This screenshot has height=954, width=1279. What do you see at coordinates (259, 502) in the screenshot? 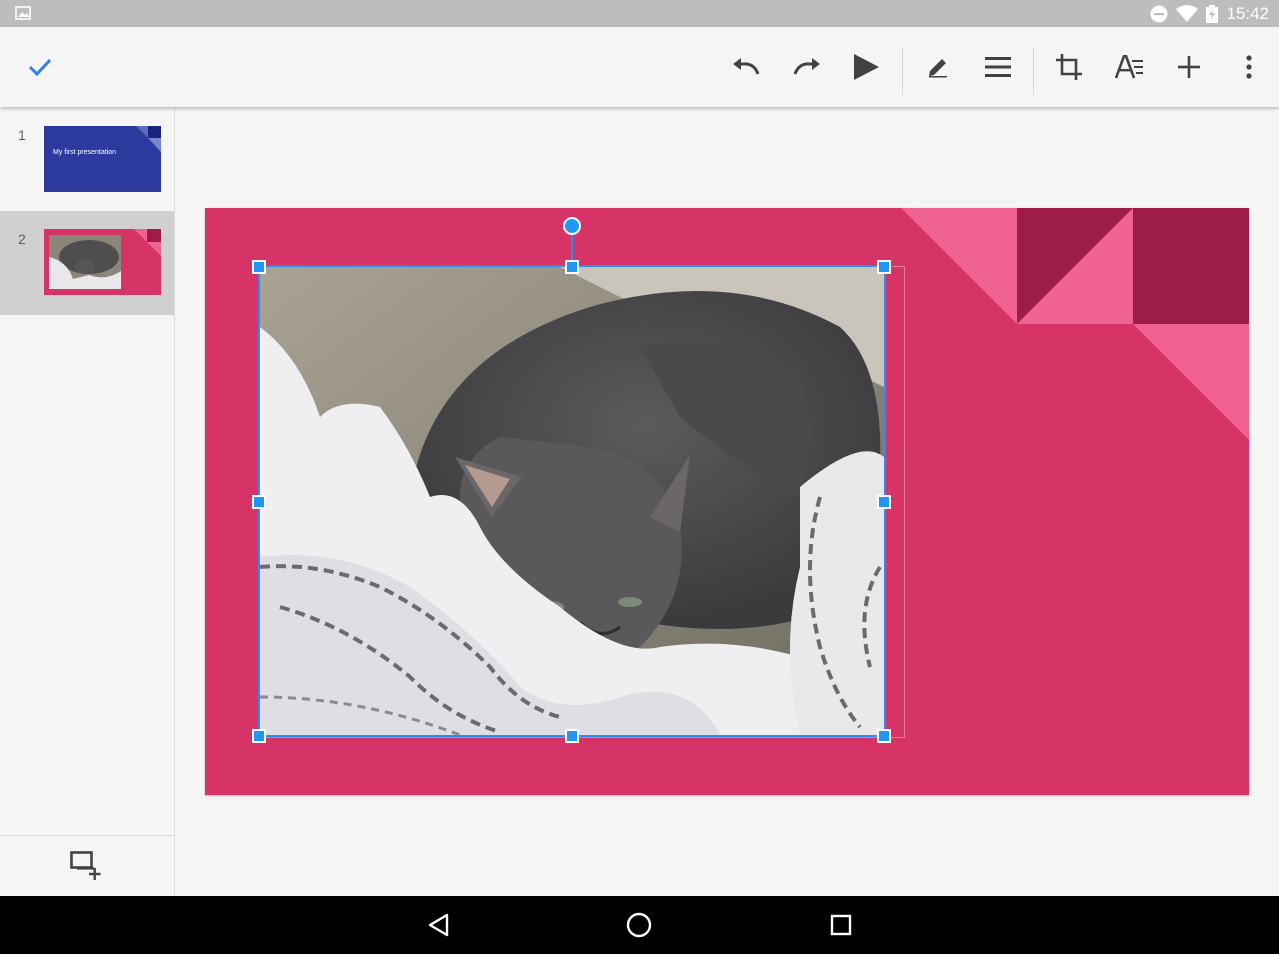
I see `resize-handle-left` at bounding box center [259, 502].